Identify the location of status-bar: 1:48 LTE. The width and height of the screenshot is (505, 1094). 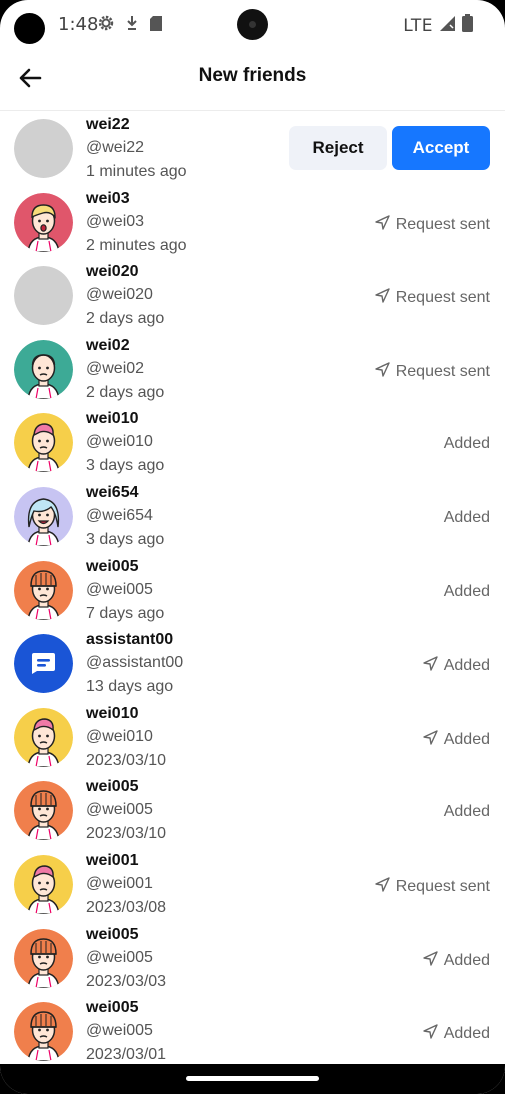
(252, 23).